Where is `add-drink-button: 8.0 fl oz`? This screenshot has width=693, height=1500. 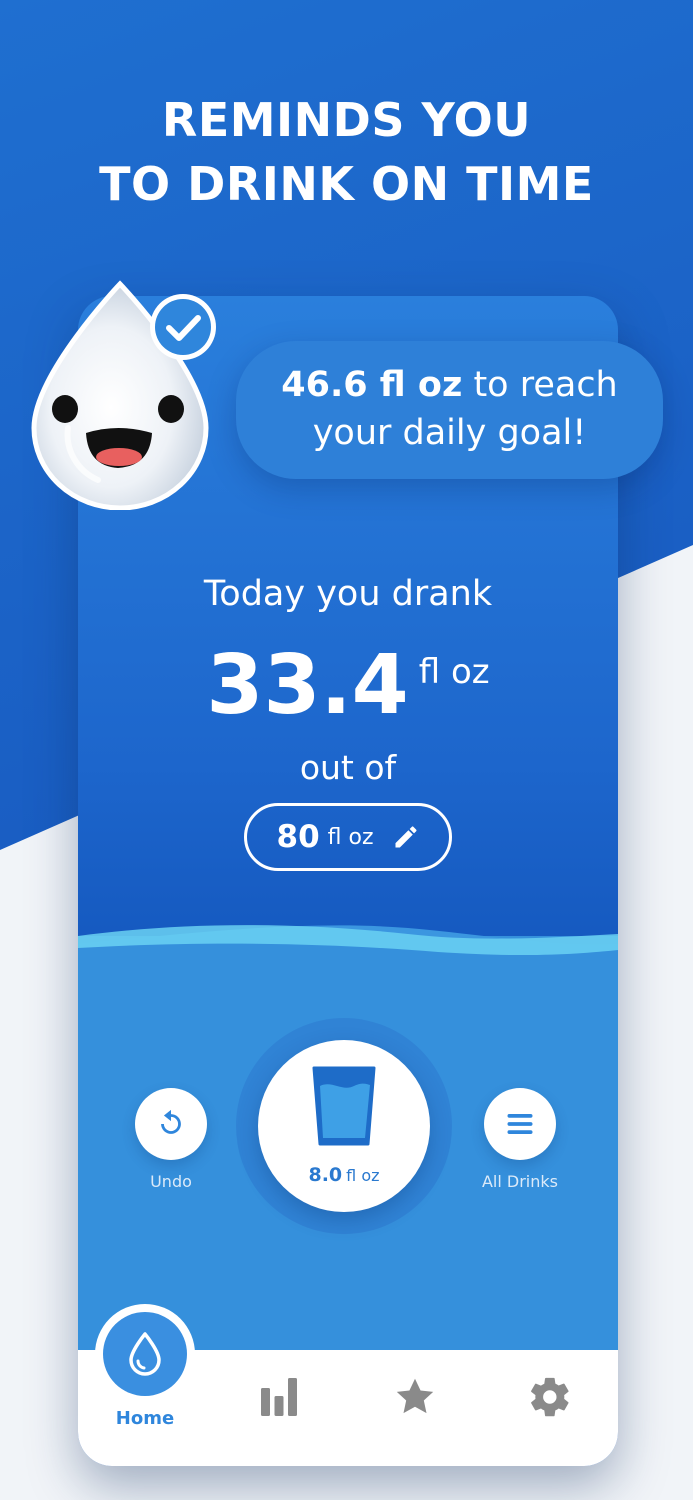
add-drink-button: 8.0 fl oz is located at coordinates (344, 1126).